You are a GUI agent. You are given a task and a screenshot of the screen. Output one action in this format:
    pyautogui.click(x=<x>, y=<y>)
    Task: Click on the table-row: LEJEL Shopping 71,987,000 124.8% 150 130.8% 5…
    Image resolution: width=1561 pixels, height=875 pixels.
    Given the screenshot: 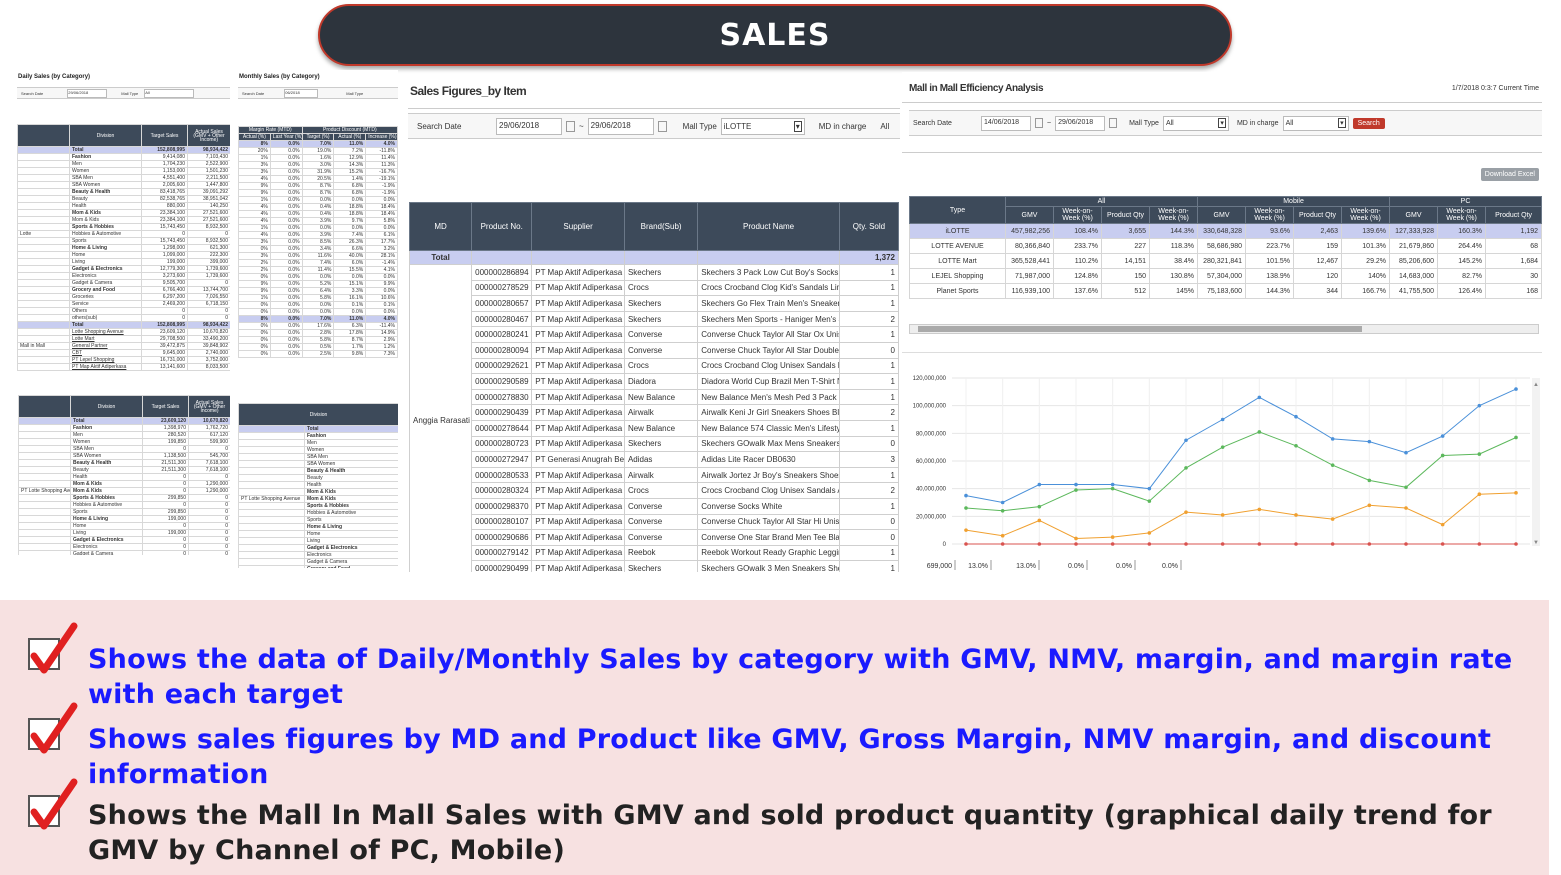 What is the action you would take?
    pyautogui.click(x=1225, y=276)
    